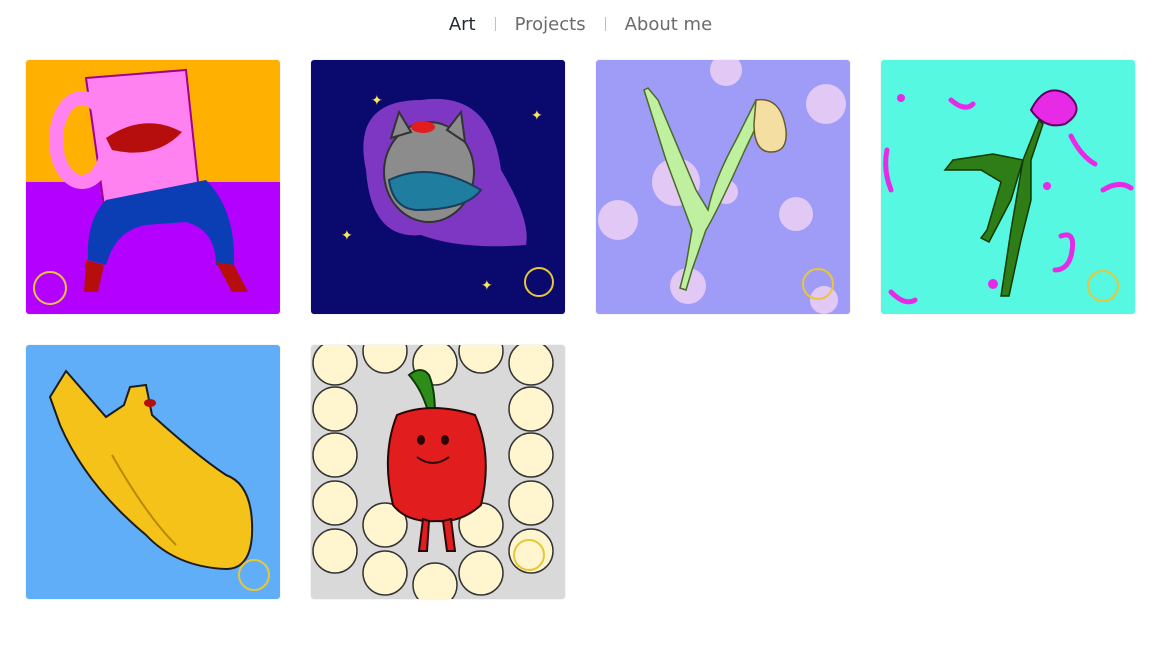 The width and height of the screenshot is (1161, 648). I want to click on top-nav: Art Projects About me, so click(580, 24).